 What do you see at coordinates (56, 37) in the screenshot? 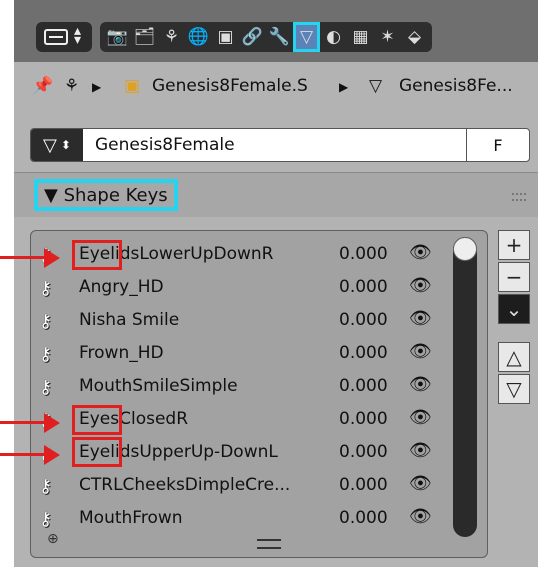
I see `properties-editor-icon` at bounding box center [56, 37].